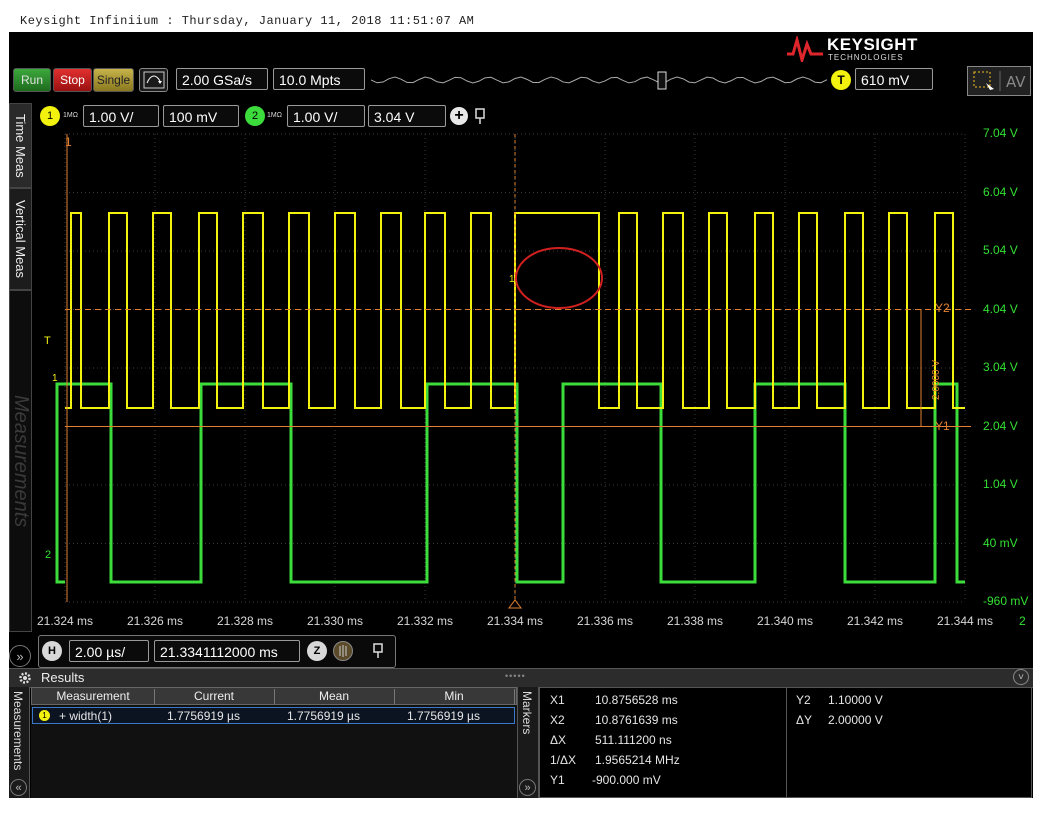 Image resolution: width=1043 pixels, height=815 pixels. Describe the element at coordinates (528, 742) in the screenshot. I see `markers-side-tab: Markers »` at that location.